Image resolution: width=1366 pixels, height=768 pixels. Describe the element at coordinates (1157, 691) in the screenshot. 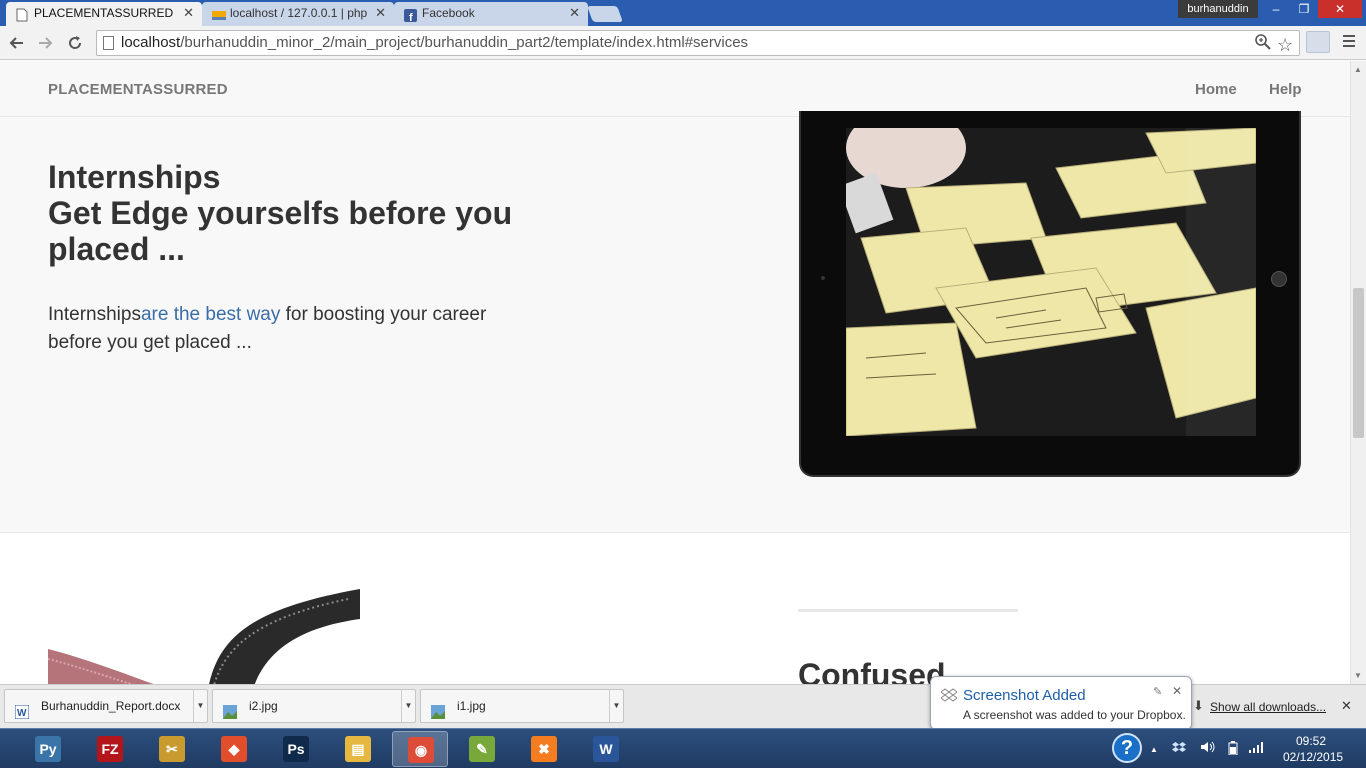

I see `pin-icon: ✎` at that location.